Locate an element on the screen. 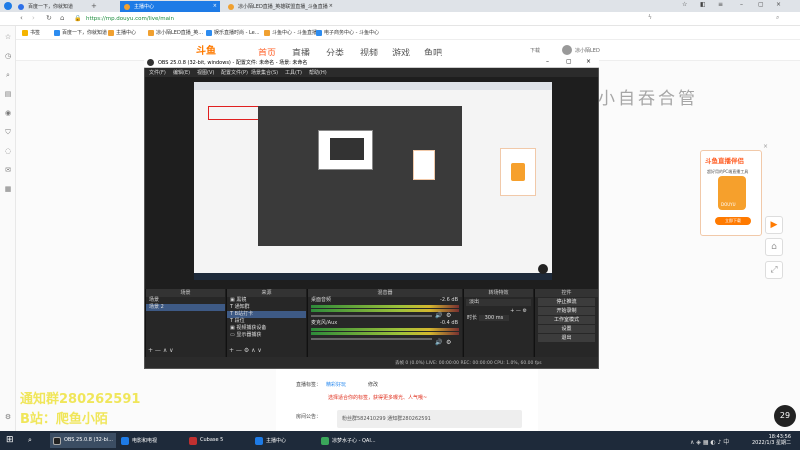 The height and width of the screenshot is (450, 800). source-item: T 段位 is located at coordinates (266, 321).